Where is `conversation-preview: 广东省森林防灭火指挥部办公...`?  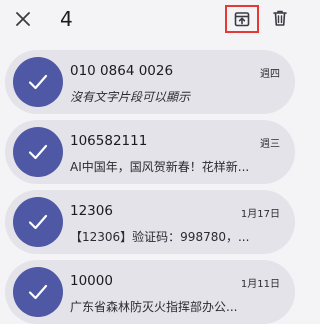 conversation-preview: 广东省森林防灭火指挥部办公... is located at coordinates (154, 307).